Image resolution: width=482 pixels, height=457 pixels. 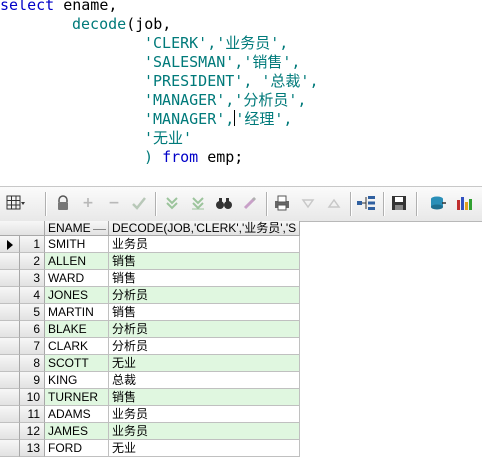 I want to click on table-row: 9 KING 总裁, so click(x=150, y=380).